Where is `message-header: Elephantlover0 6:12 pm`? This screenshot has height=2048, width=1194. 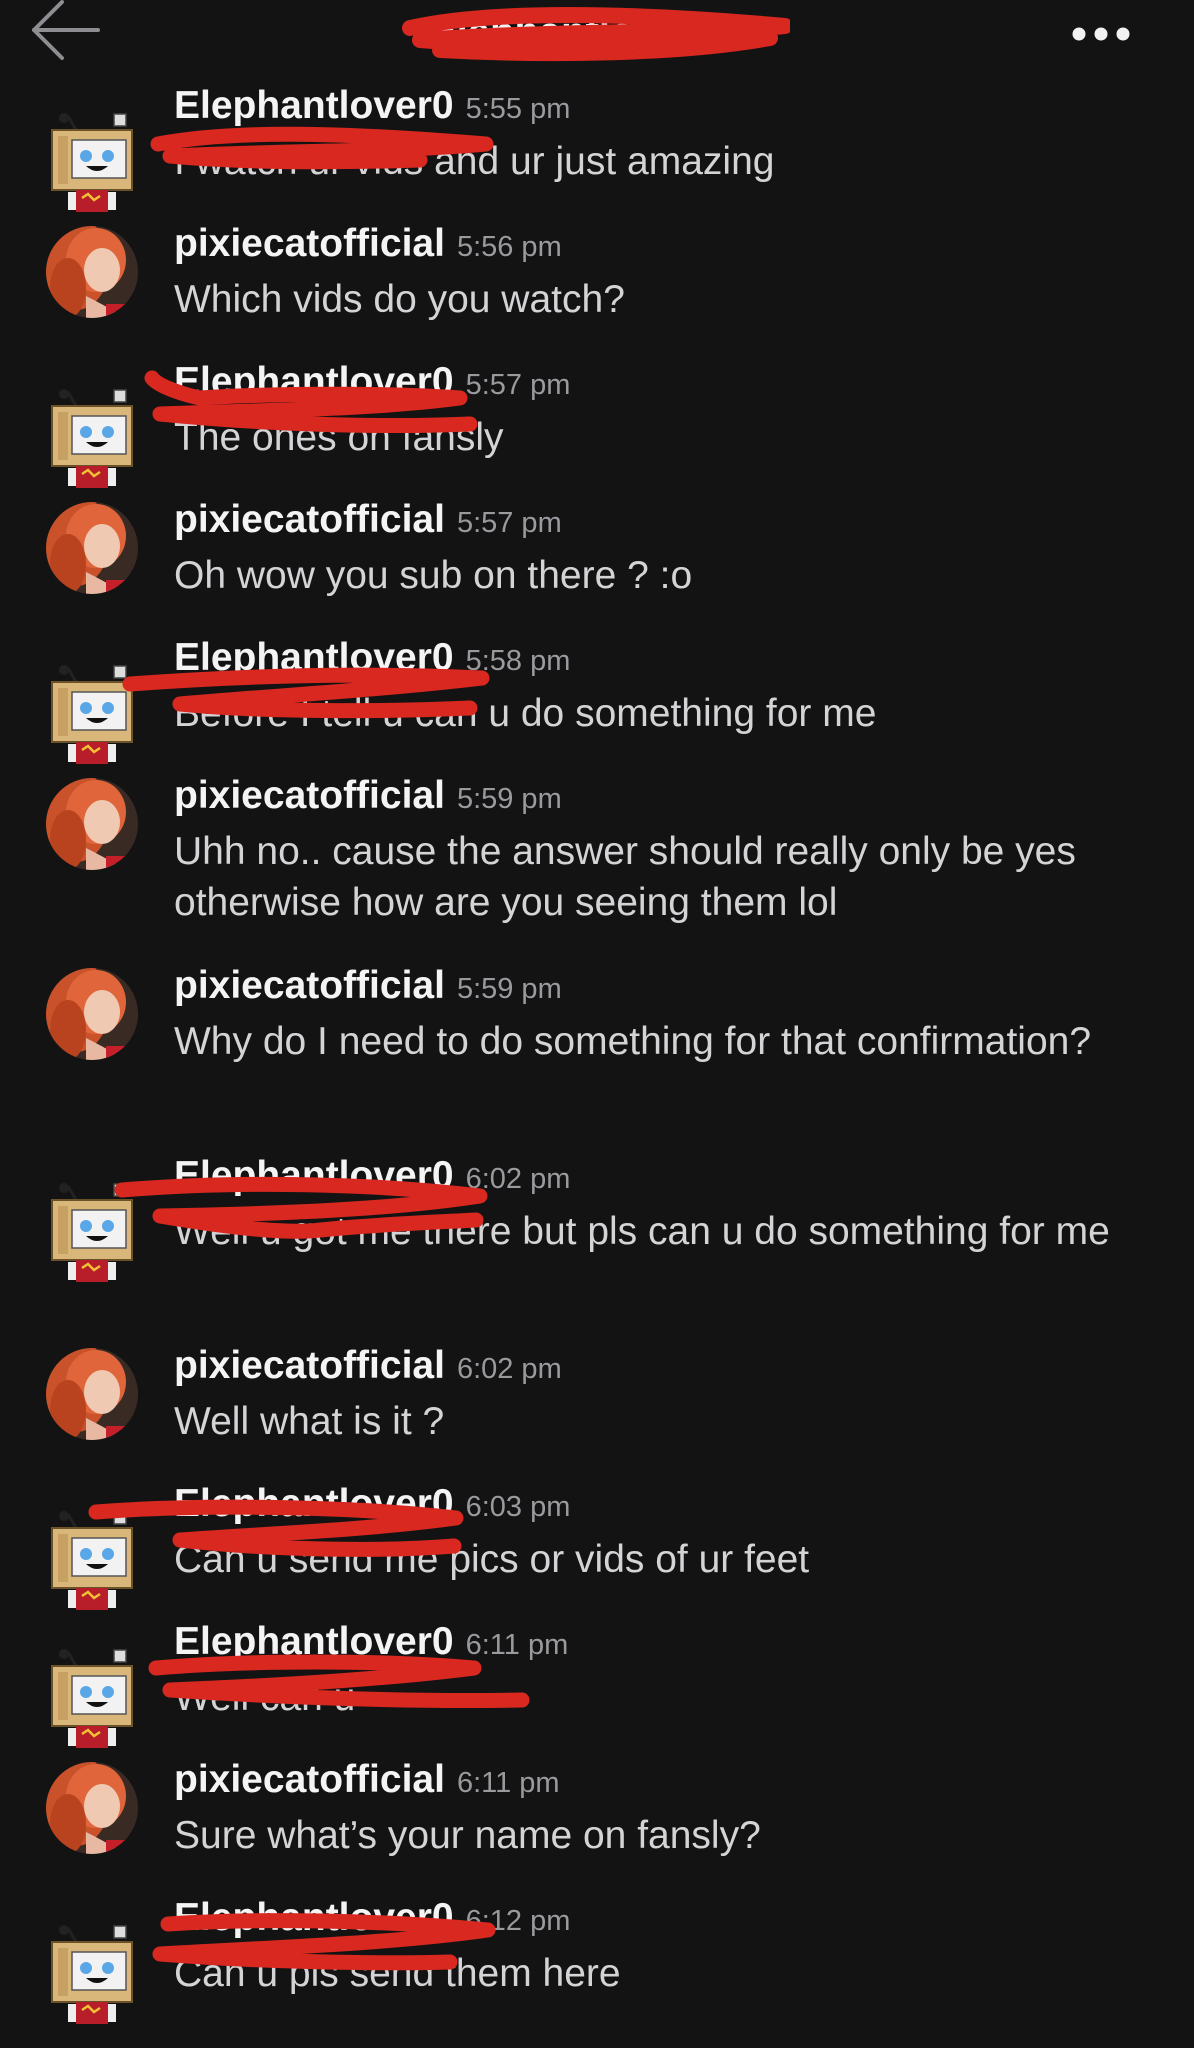 message-header: Elephantlover0 6:12 pm is located at coordinates (372, 1922).